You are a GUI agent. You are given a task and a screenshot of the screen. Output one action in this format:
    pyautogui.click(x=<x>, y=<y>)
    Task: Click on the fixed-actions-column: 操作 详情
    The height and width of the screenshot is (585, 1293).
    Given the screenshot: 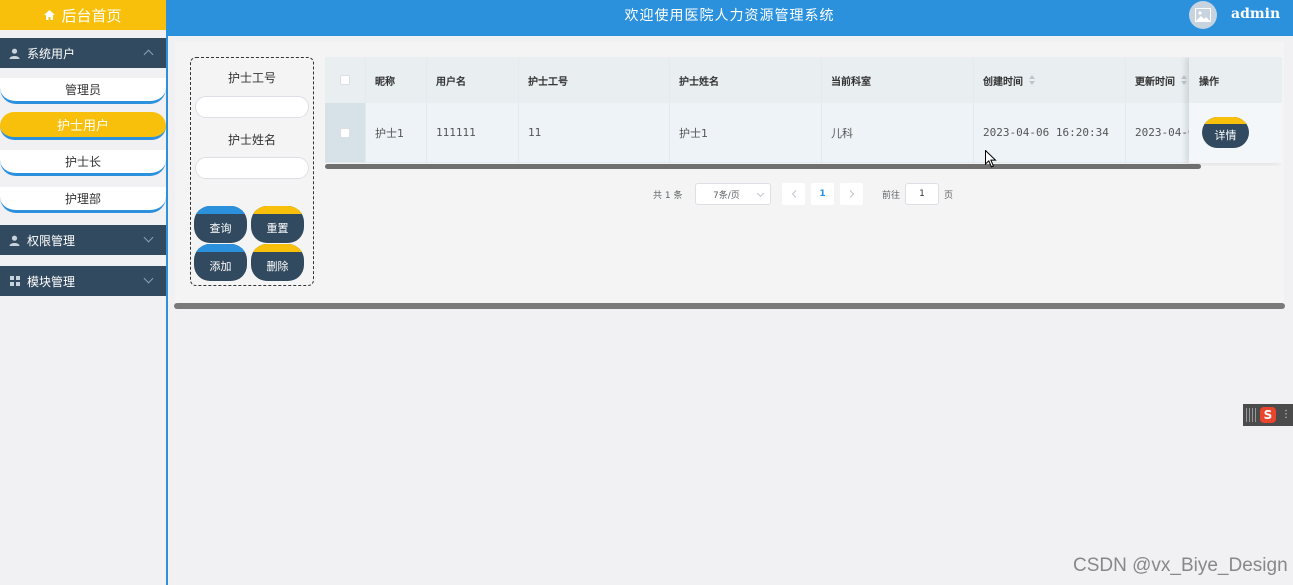 What is the action you would take?
    pyautogui.click(x=1235, y=110)
    